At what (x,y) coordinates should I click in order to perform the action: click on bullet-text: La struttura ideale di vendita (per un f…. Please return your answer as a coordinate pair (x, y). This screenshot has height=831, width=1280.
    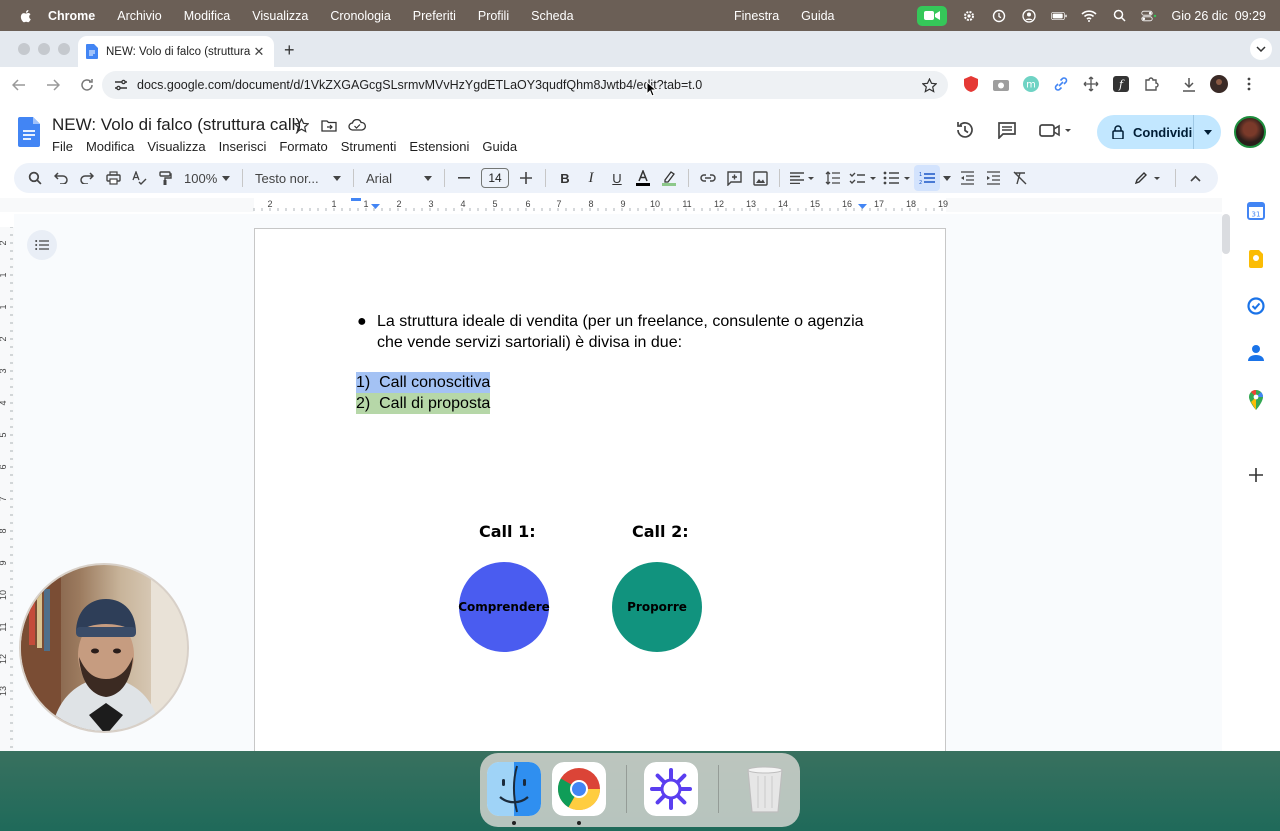
    Looking at the image, I should click on (627, 332).